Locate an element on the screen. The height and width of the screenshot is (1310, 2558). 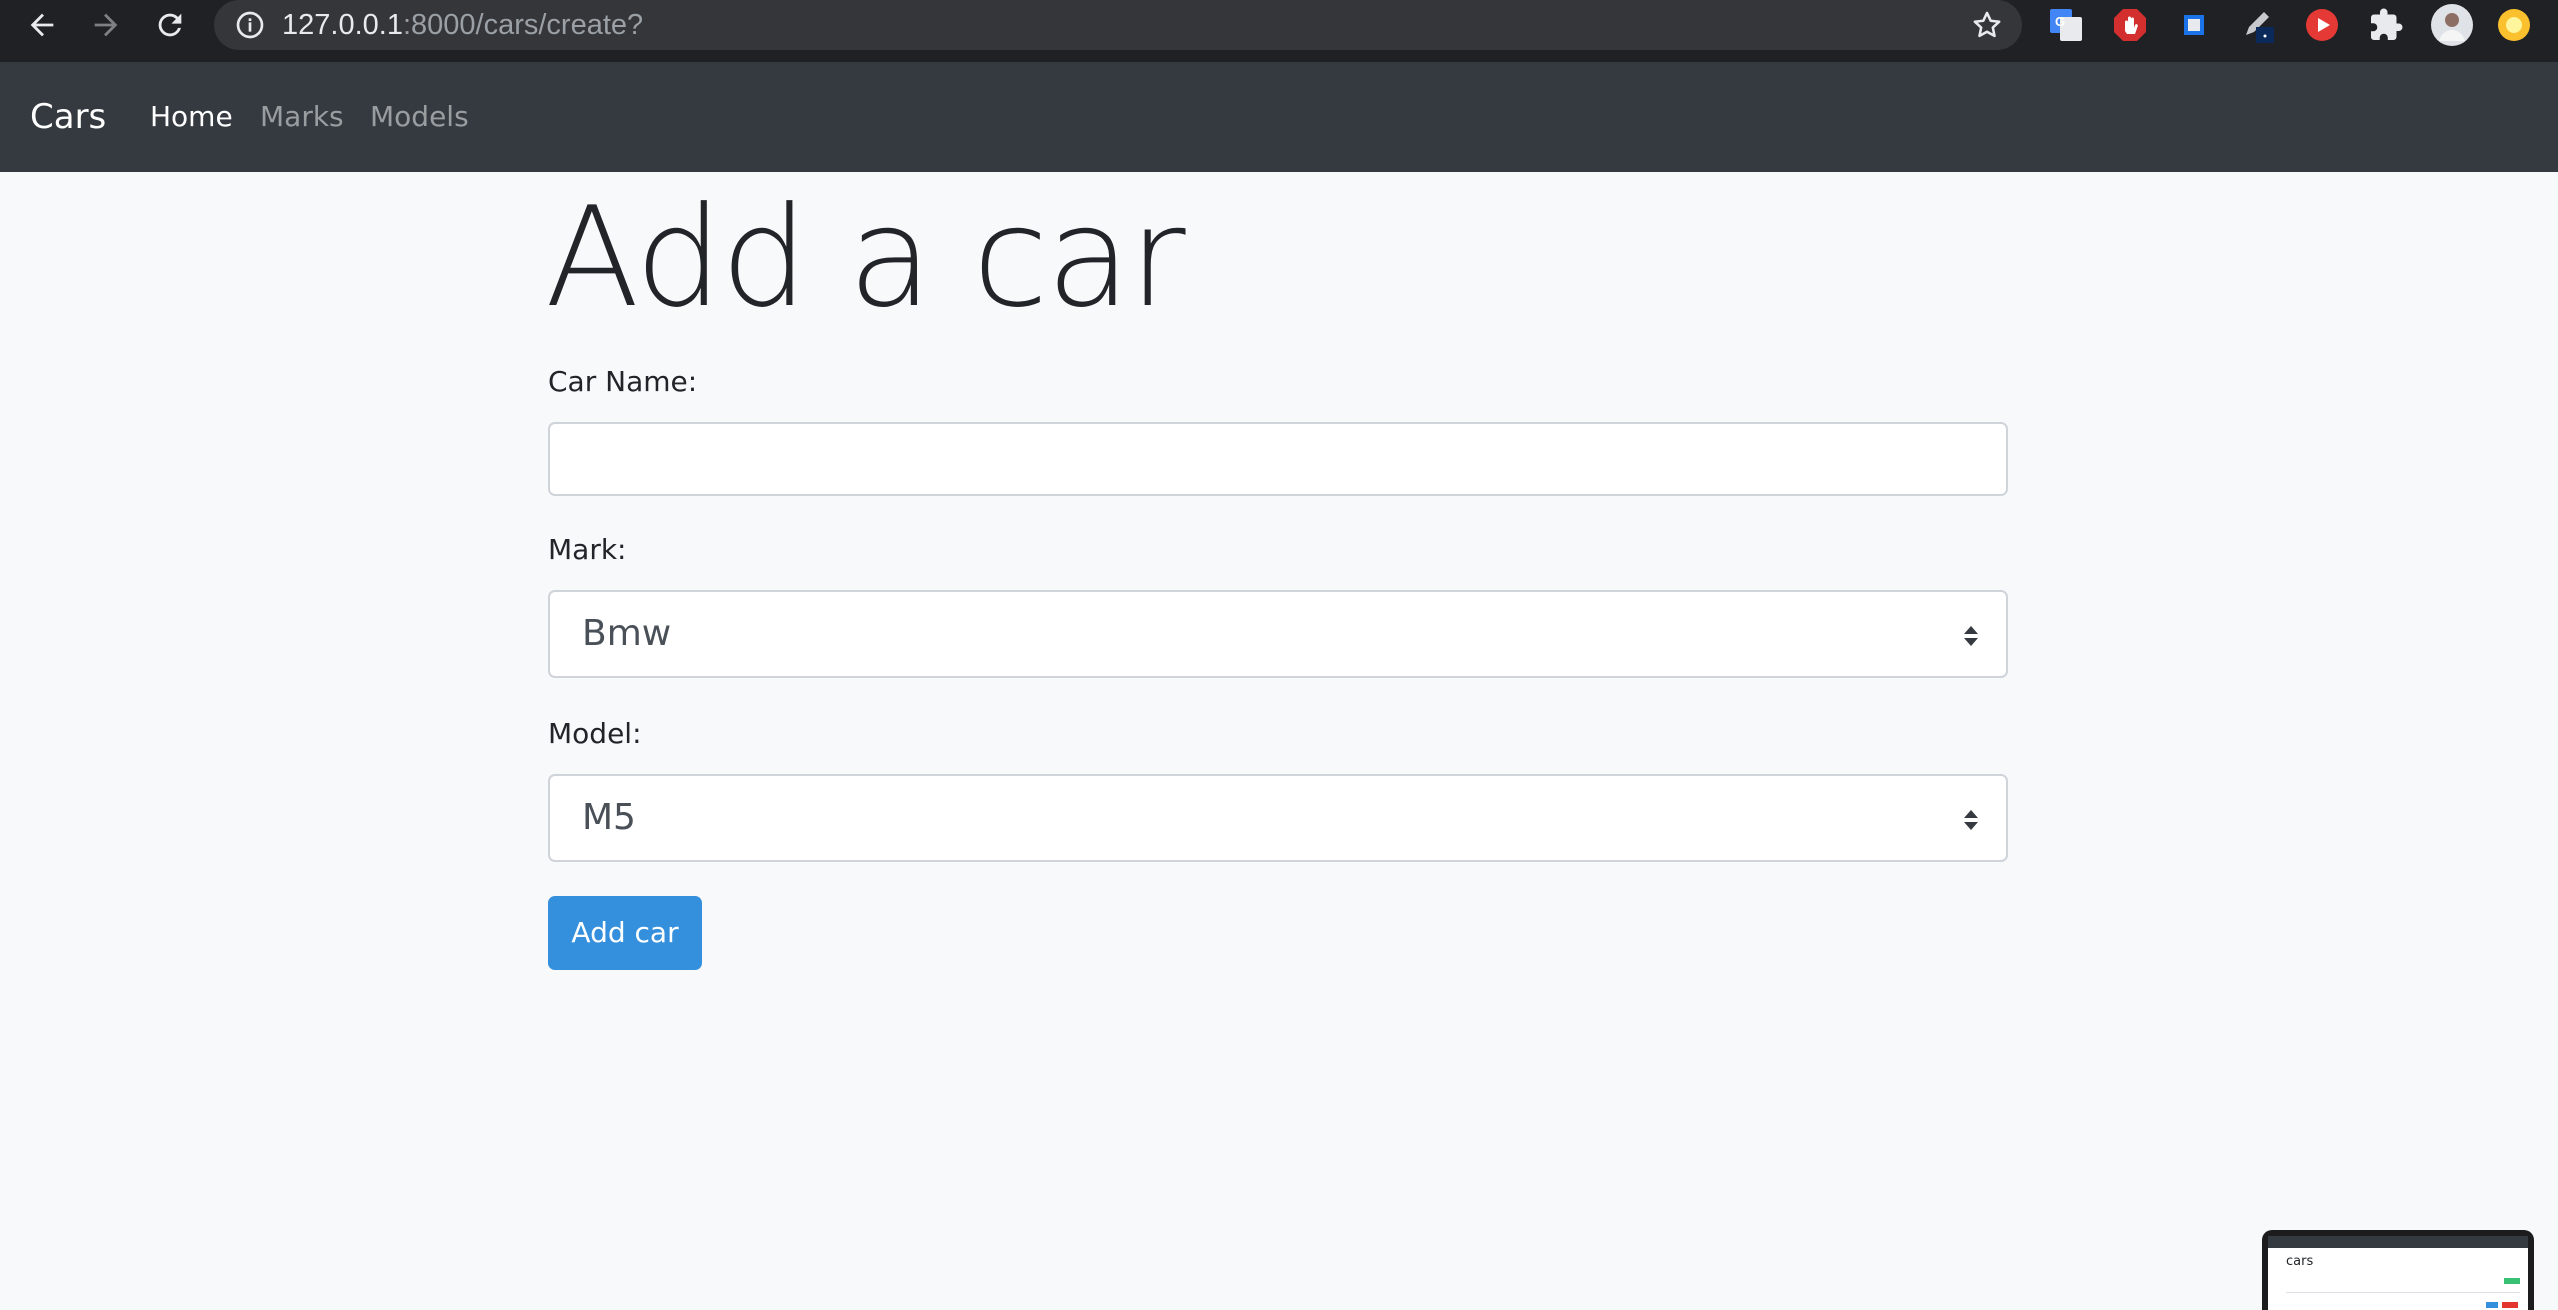
site-info-icon is located at coordinates (250, 25).